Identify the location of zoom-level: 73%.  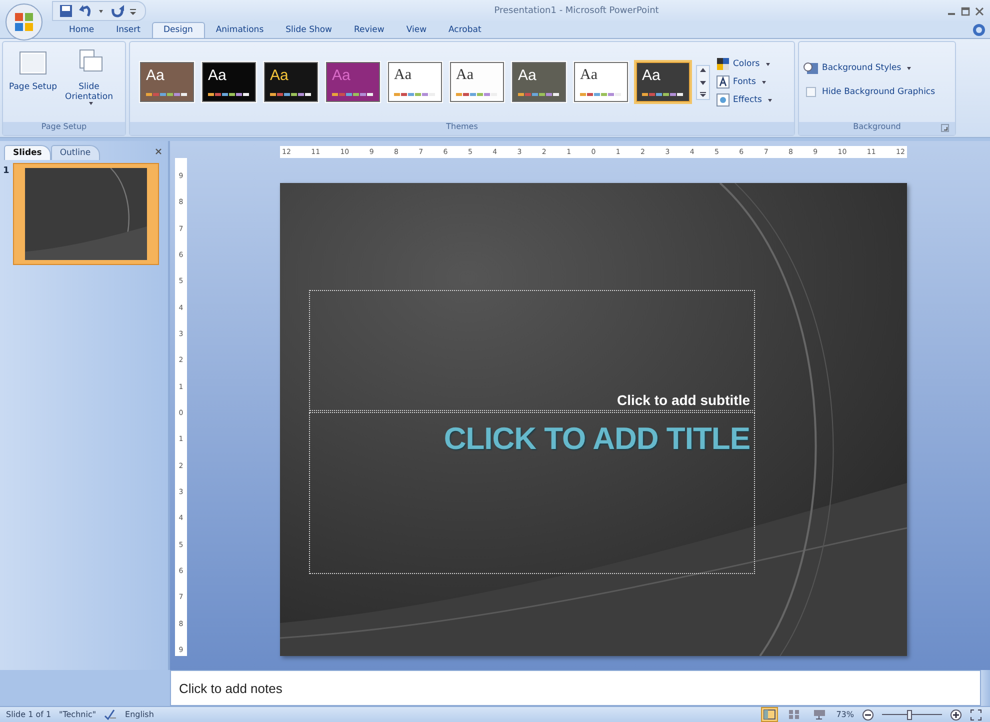
(845, 714).